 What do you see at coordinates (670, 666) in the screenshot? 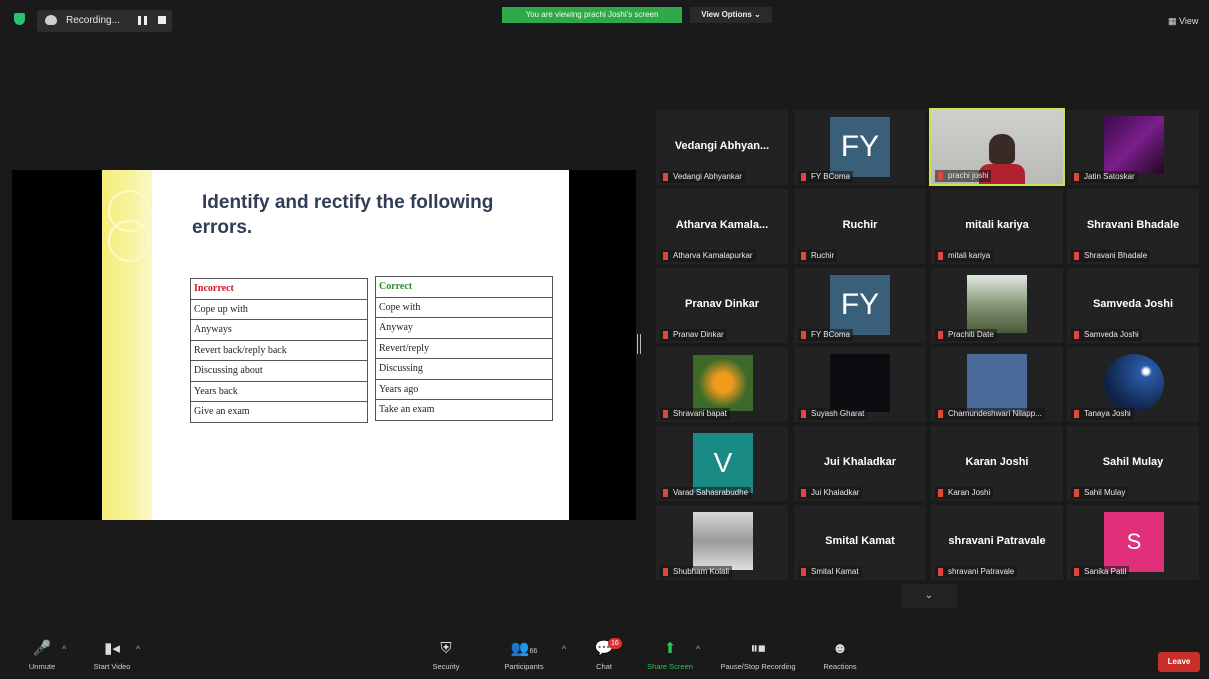
I see `share-screen-label: Share Screen` at bounding box center [670, 666].